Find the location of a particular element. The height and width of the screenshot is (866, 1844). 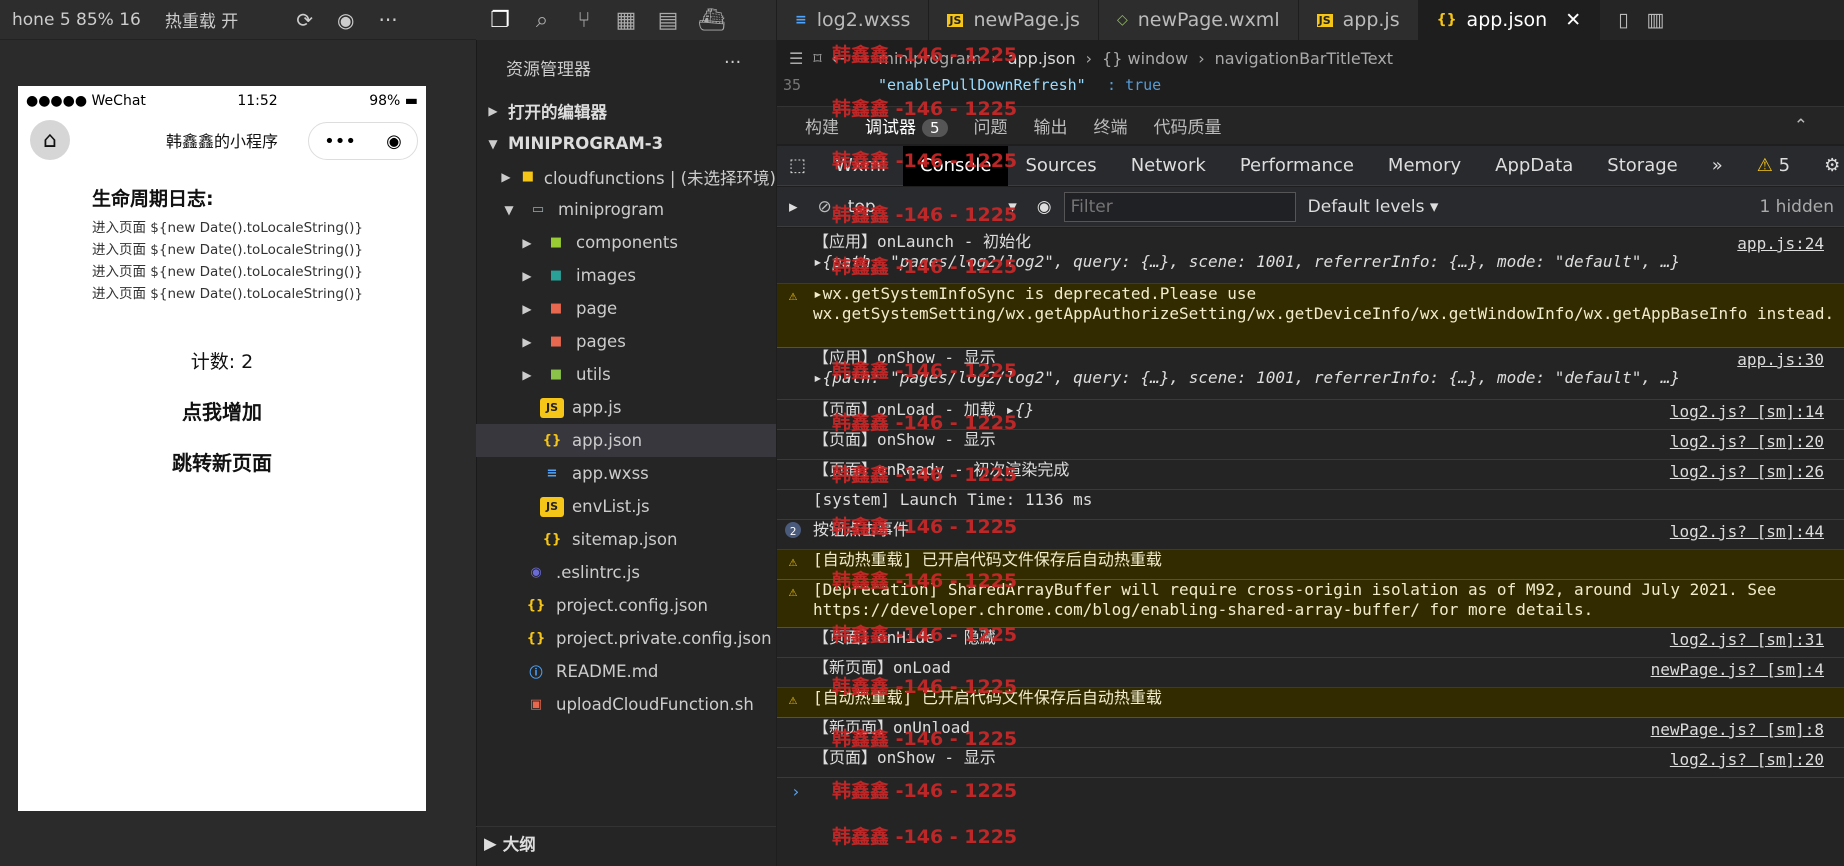

refresh-icon: ⟳ is located at coordinates (304, 20).